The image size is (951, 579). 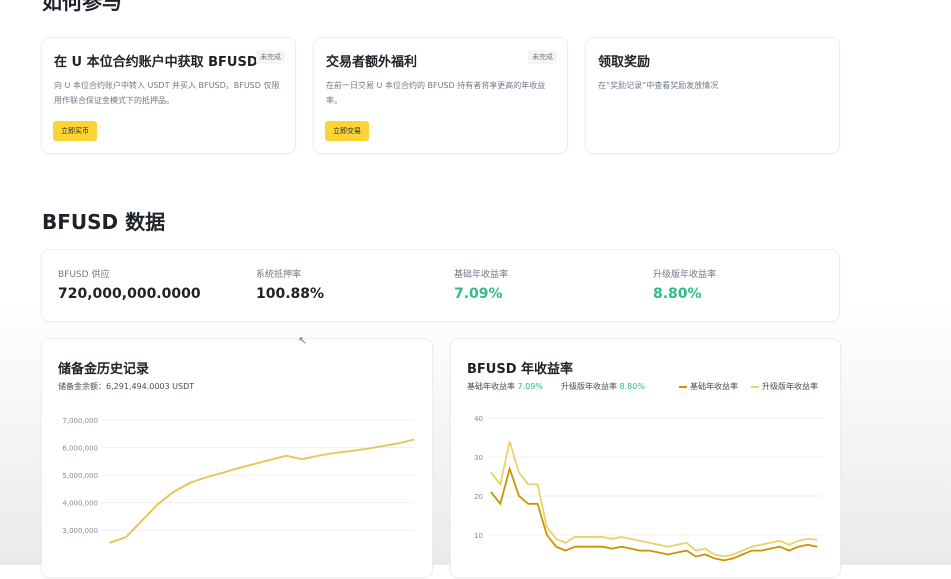 What do you see at coordinates (372, 62) in the screenshot?
I see `task-title: 交易者额外福利` at bounding box center [372, 62].